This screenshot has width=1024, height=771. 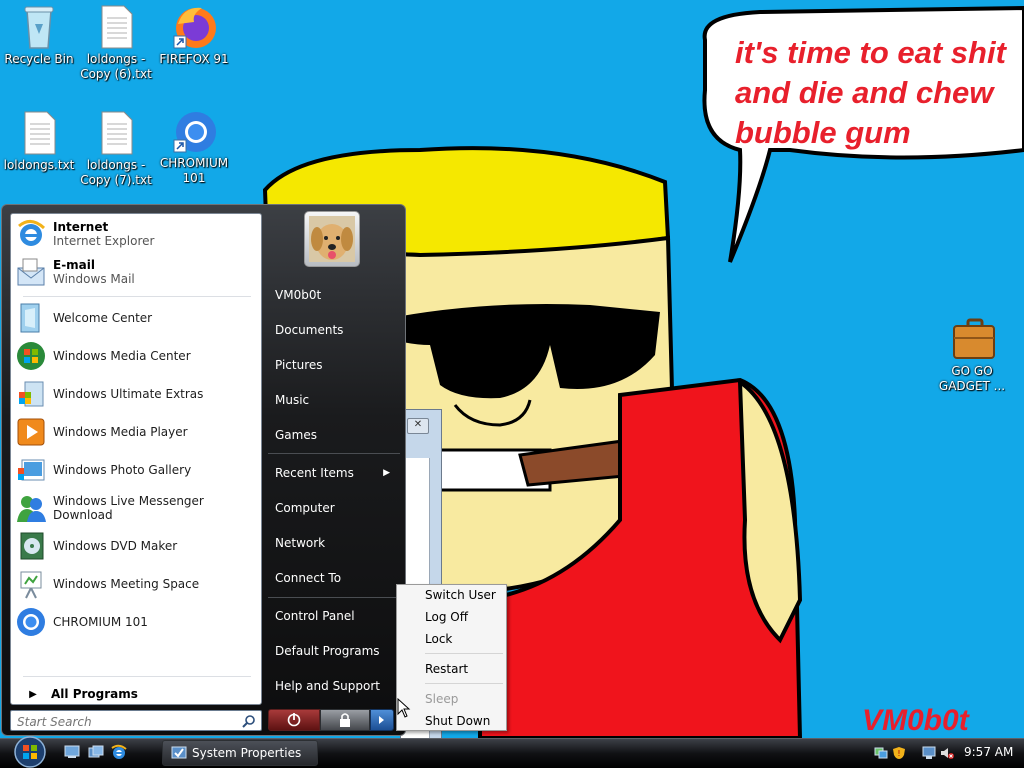 I want to click on firefox-icon, so click(x=194, y=27).